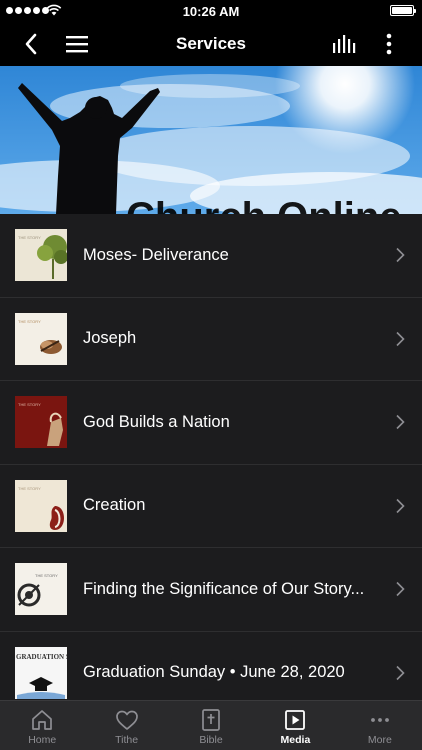 The image size is (422, 750). Describe the element at coordinates (110, 338) in the screenshot. I see `item-title: Joseph` at that location.